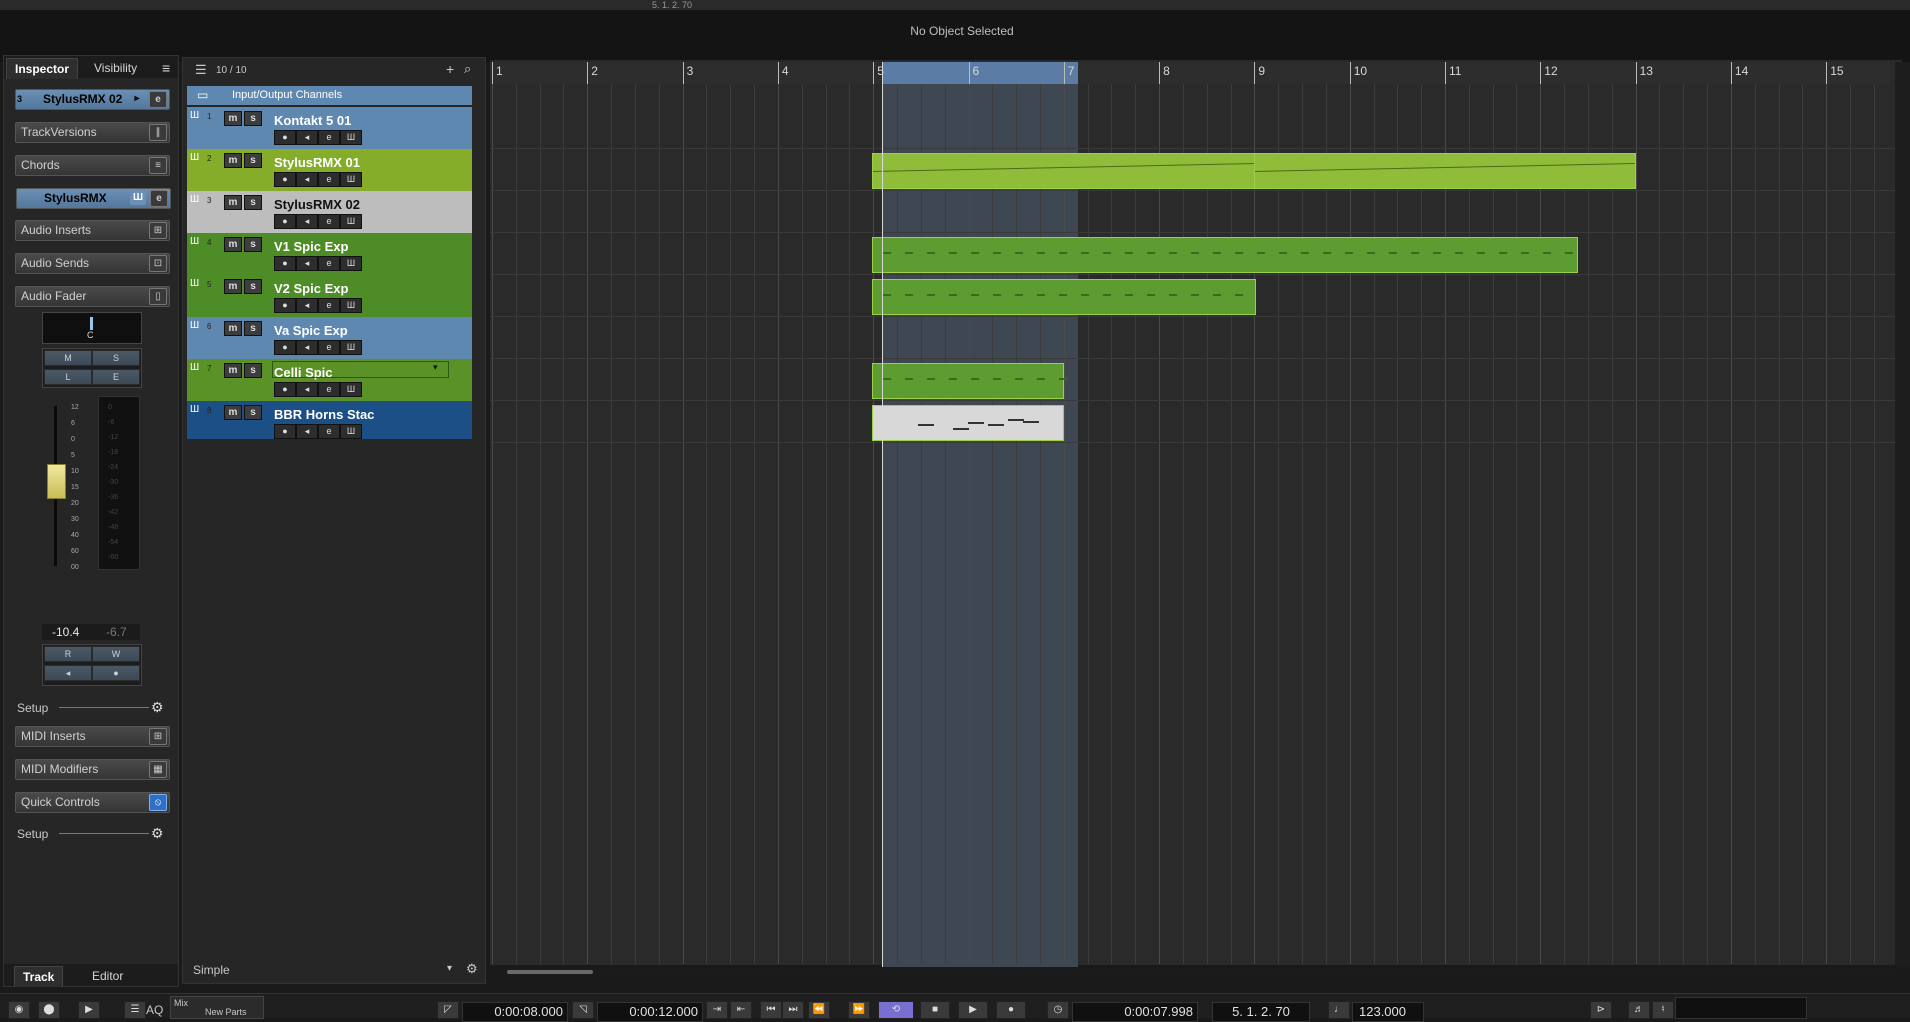 This screenshot has width=1910, height=1022. What do you see at coordinates (1639, 1010) in the screenshot?
I see `chord-track-icon: ♬` at bounding box center [1639, 1010].